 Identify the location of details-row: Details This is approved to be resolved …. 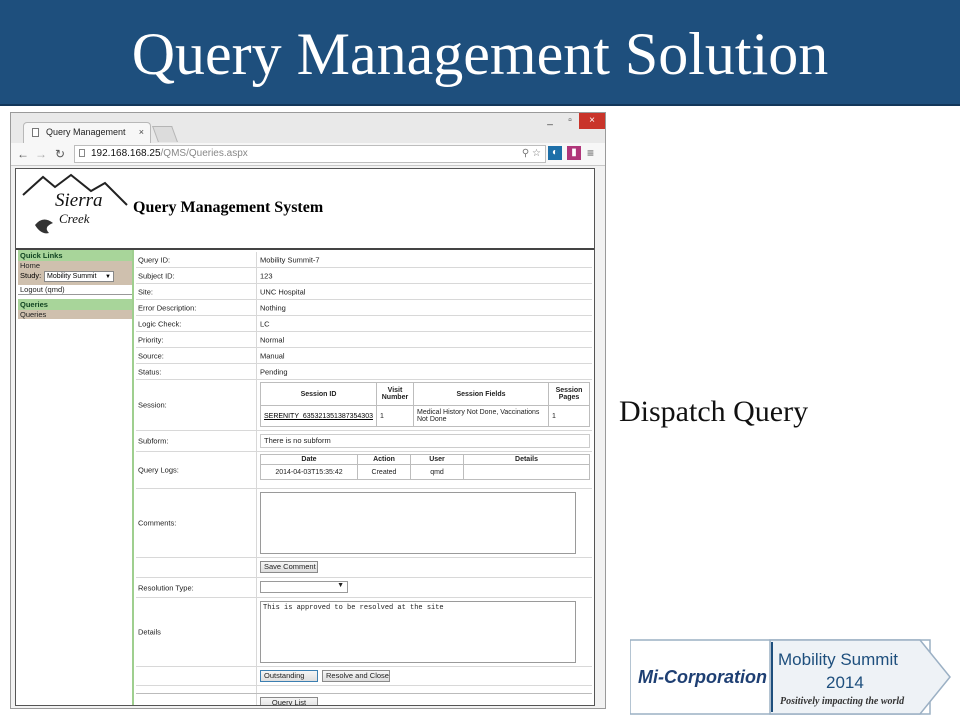
(364, 632).